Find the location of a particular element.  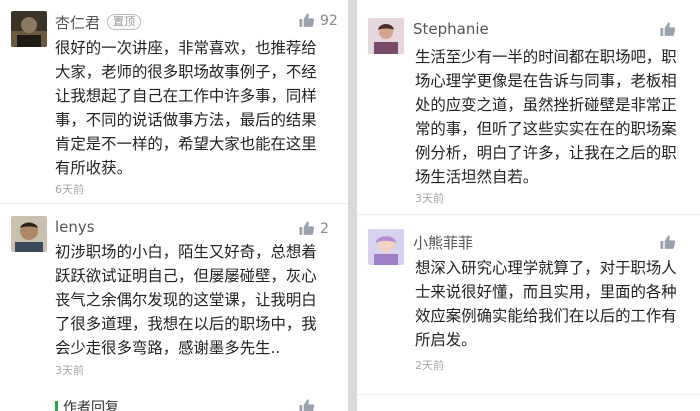

comment-text-line: 想深入研究心理学就算了，对于职场人 is located at coordinates (546, 268).